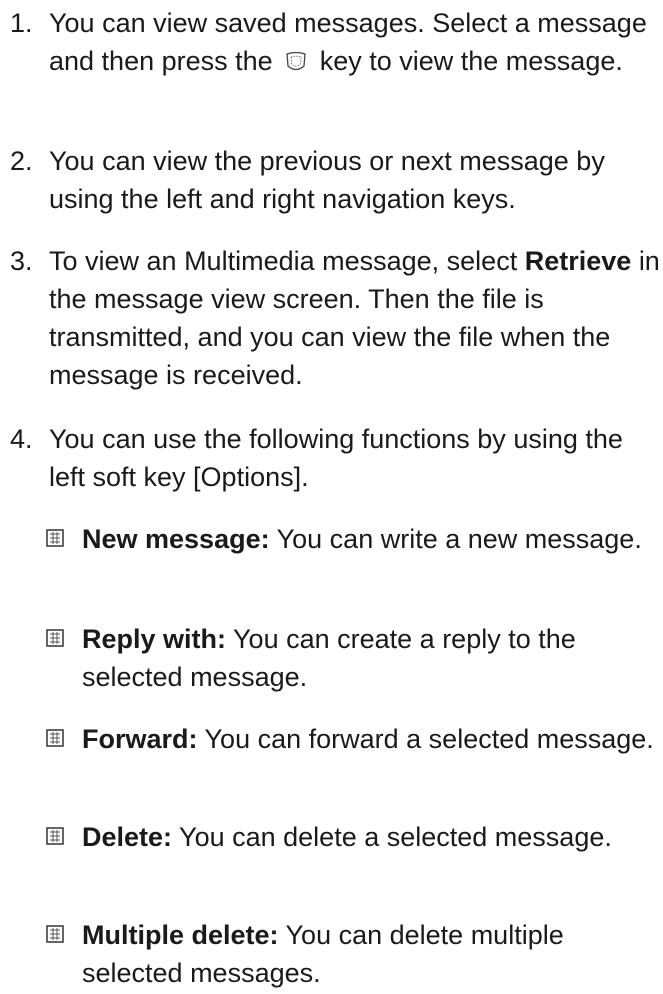 The height and width of the screenshot is (994, 663). Describe the element at coordinates (429, 739) in the screenshot. I see `option-description: You can forward a selected message.` at that location.